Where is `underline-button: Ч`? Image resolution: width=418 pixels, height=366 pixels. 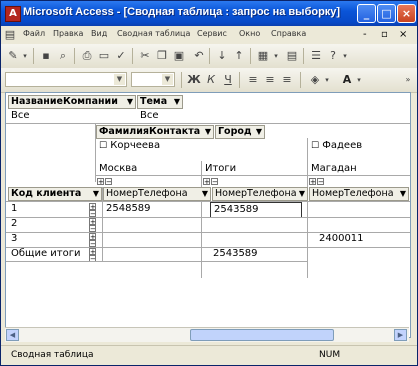 underline-button: Ч is located at coordinates (228, 80).